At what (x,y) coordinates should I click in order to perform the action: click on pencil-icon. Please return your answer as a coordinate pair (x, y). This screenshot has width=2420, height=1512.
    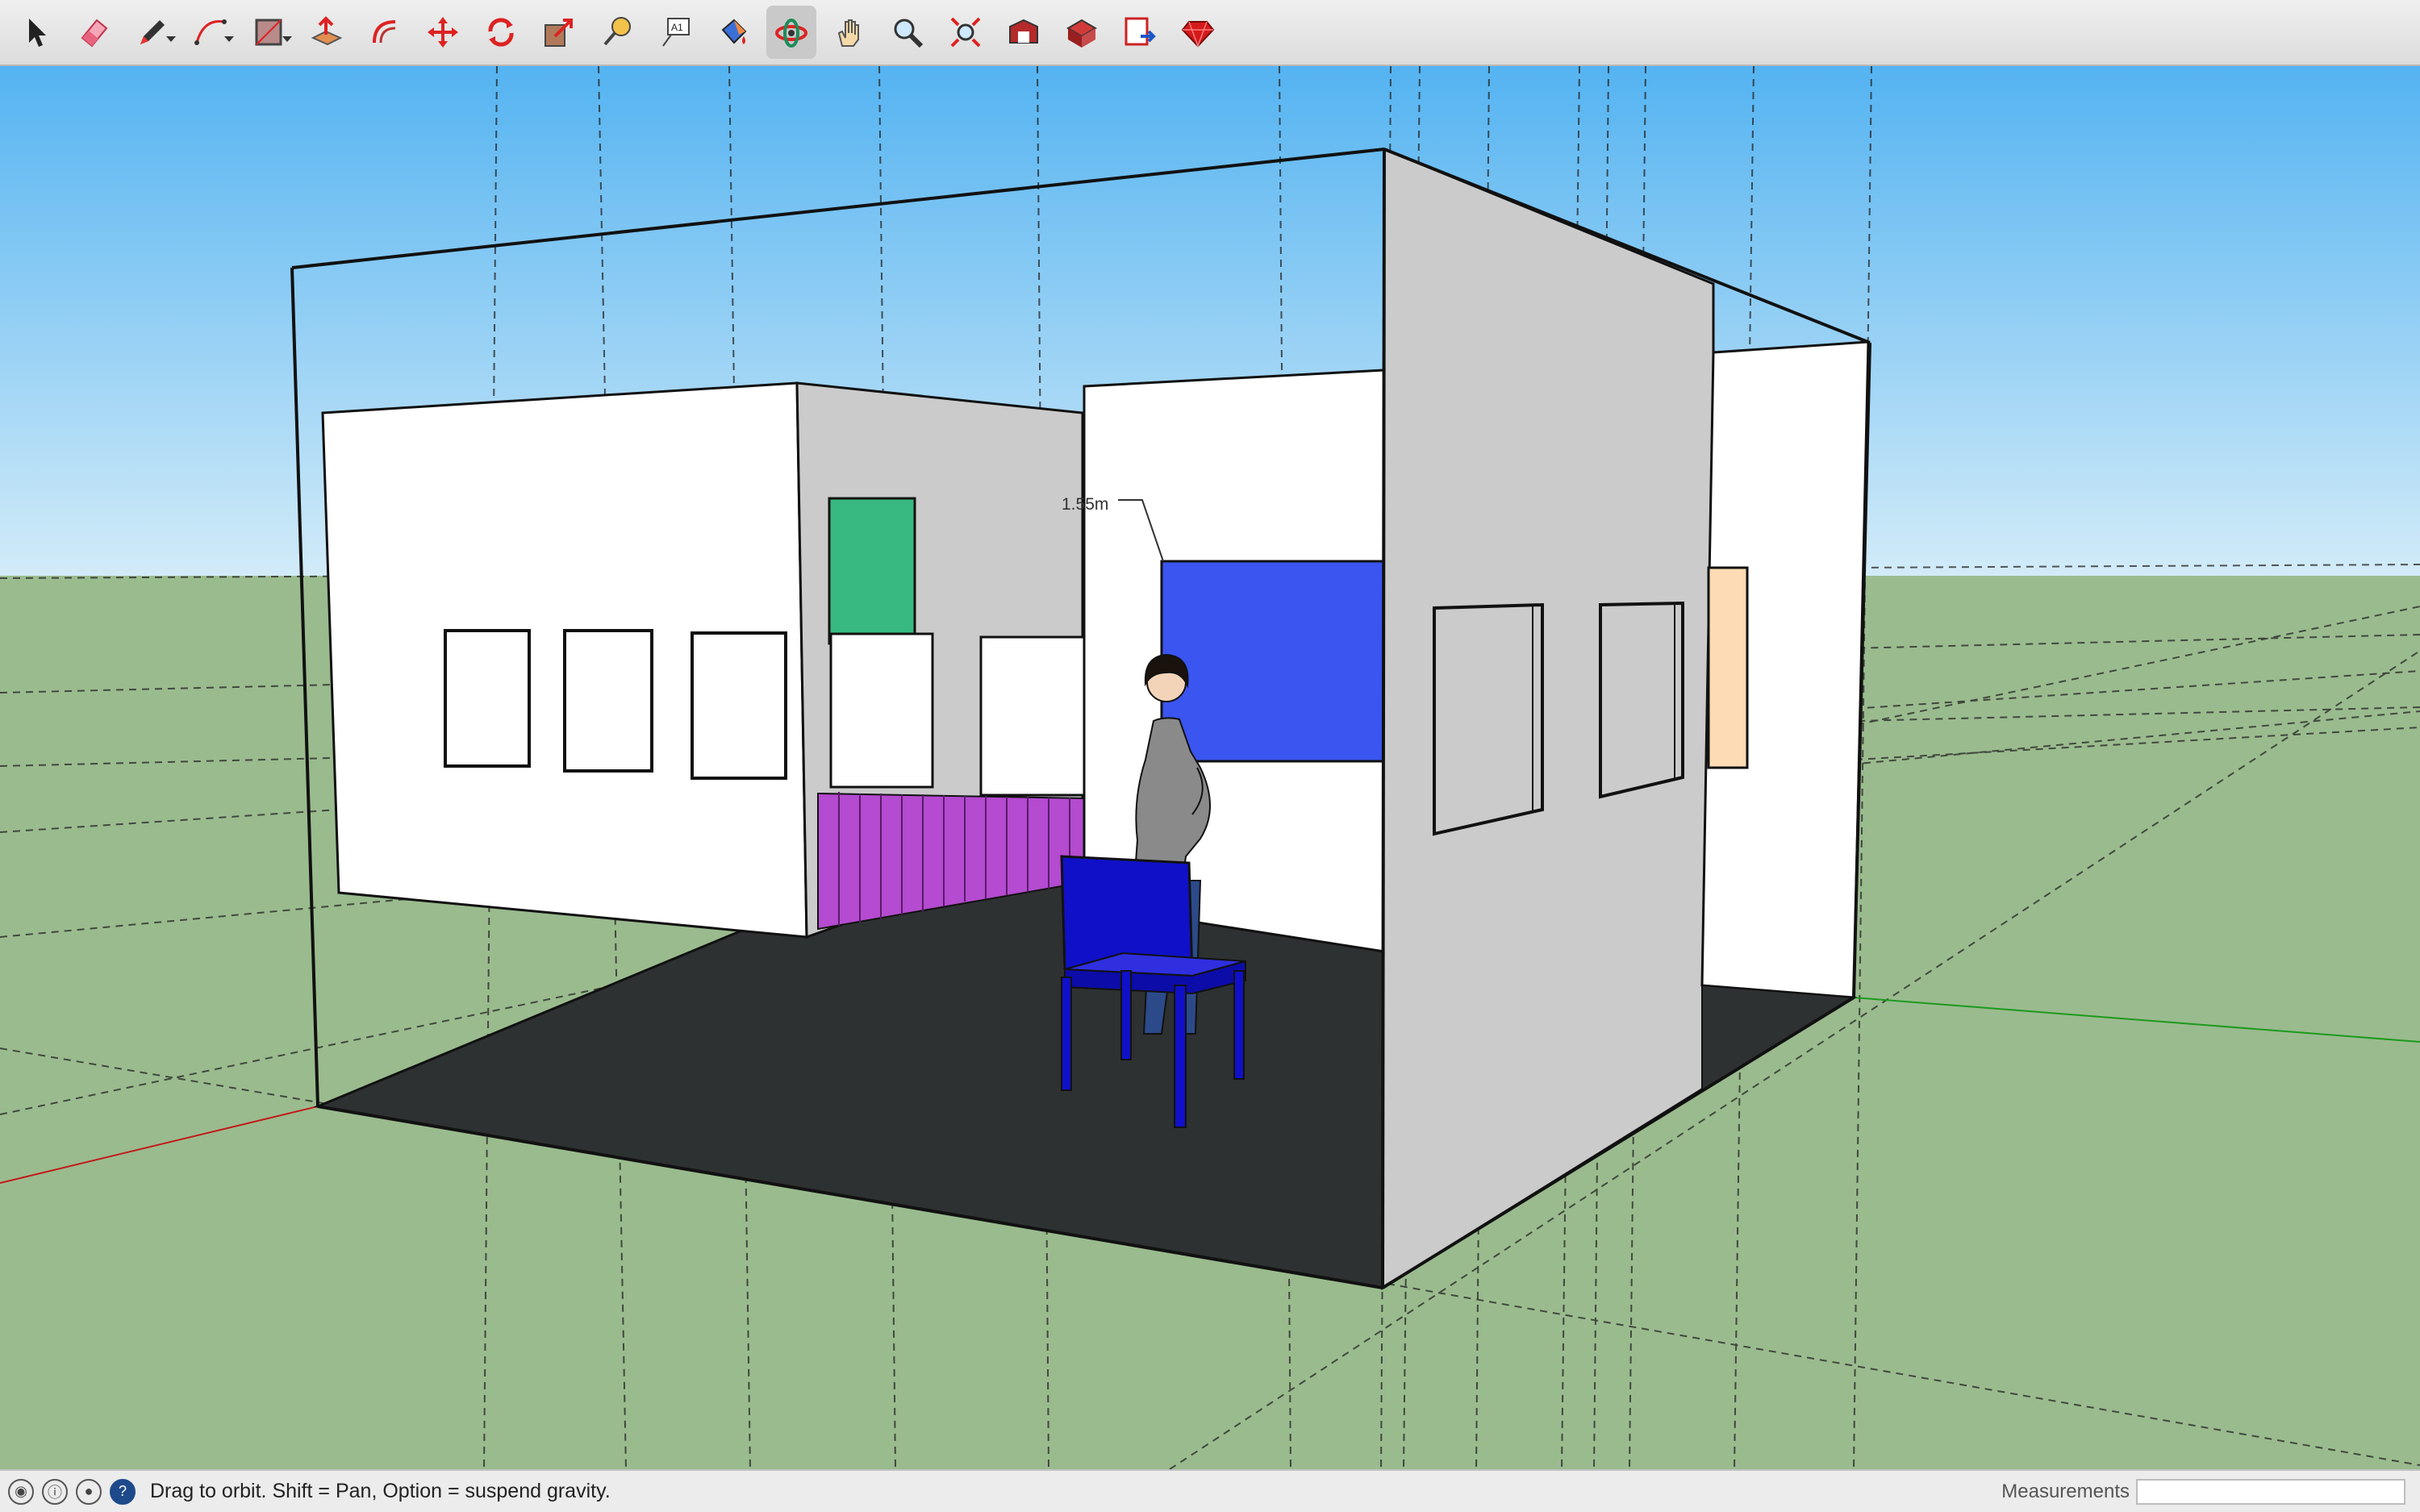
    Looking at the image, I should click on (152, 32).